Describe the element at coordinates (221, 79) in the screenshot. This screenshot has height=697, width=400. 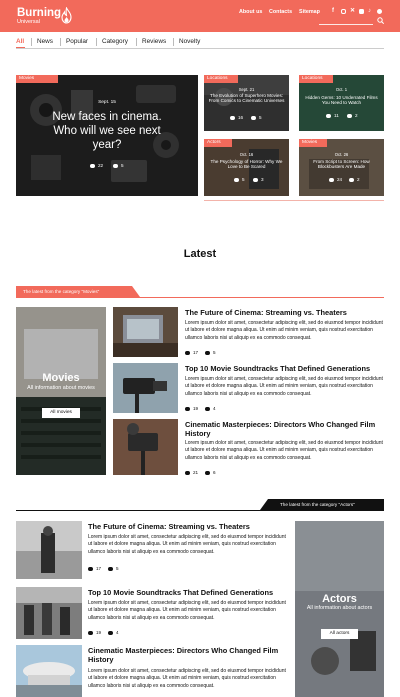
I see `hero-card-1-tag: Locations` at that location.